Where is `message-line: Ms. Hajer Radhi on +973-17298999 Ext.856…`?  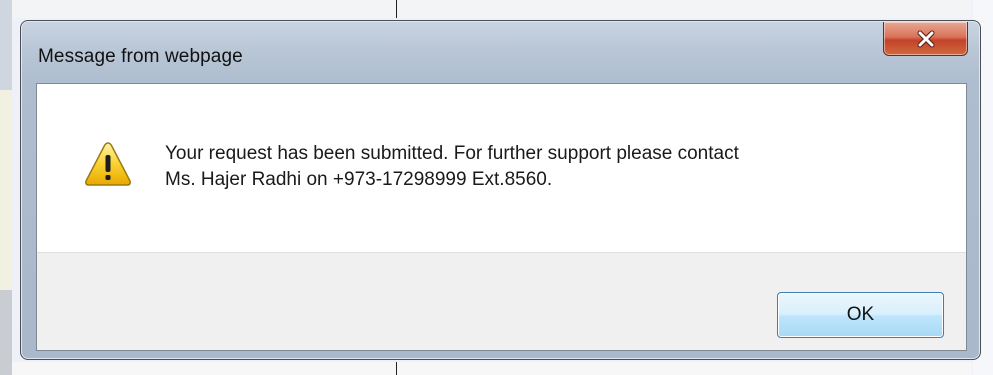 message-line: Ms. Hajer Radhi on +973-17298999 Ext.856… is located at coordinates (359, 179).